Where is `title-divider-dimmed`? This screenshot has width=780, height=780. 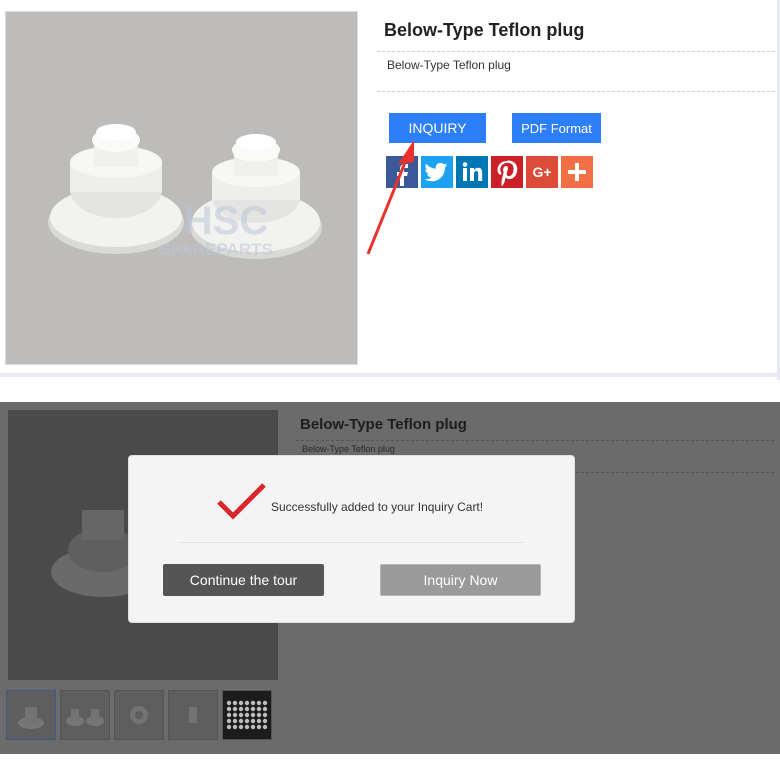 title-divider-dimmed is located at coordinates (535, 440).